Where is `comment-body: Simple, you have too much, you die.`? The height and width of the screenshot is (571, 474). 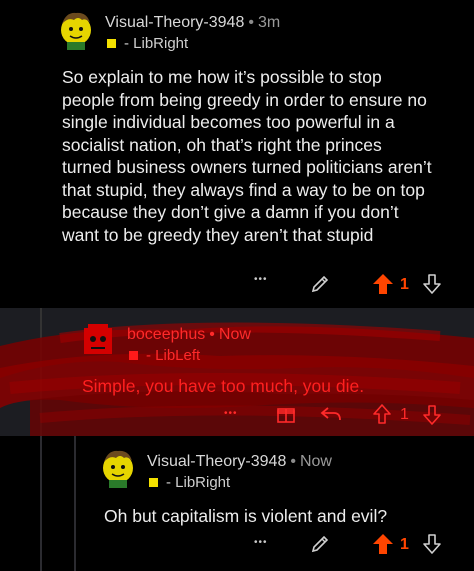
comment-body: Simple, you have too much, you die. is located at coordinates (223, 386).